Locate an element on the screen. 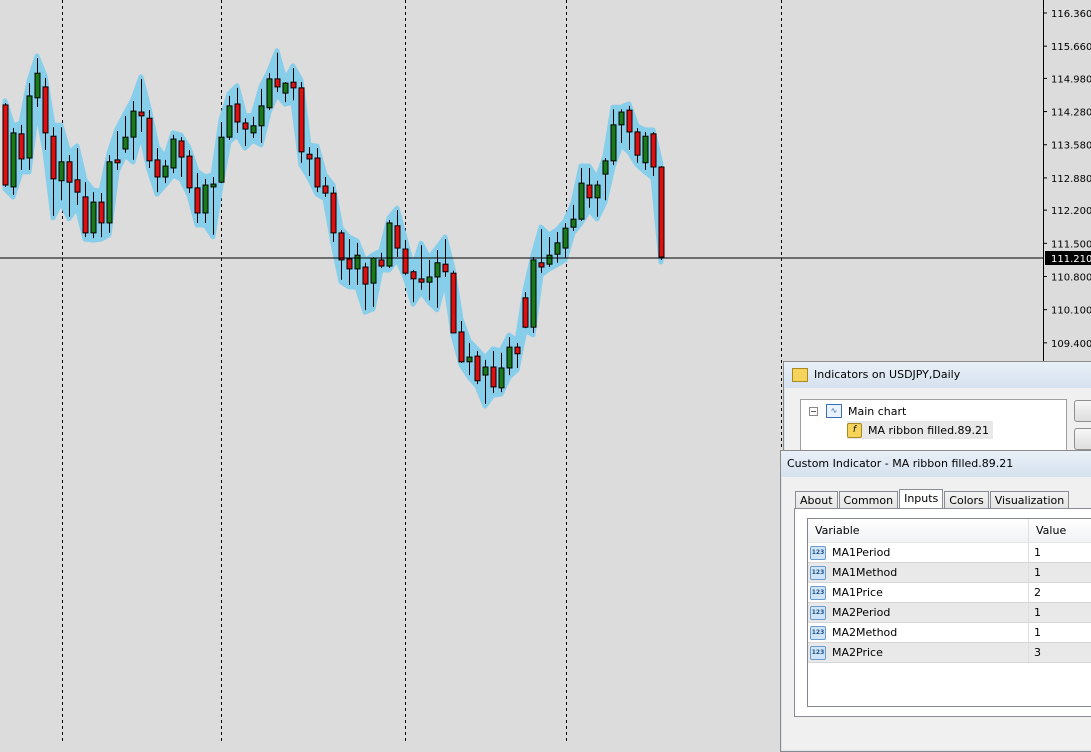 The image size is (1091, 752). collapse-icon: − is located at coordinates (813, 411).